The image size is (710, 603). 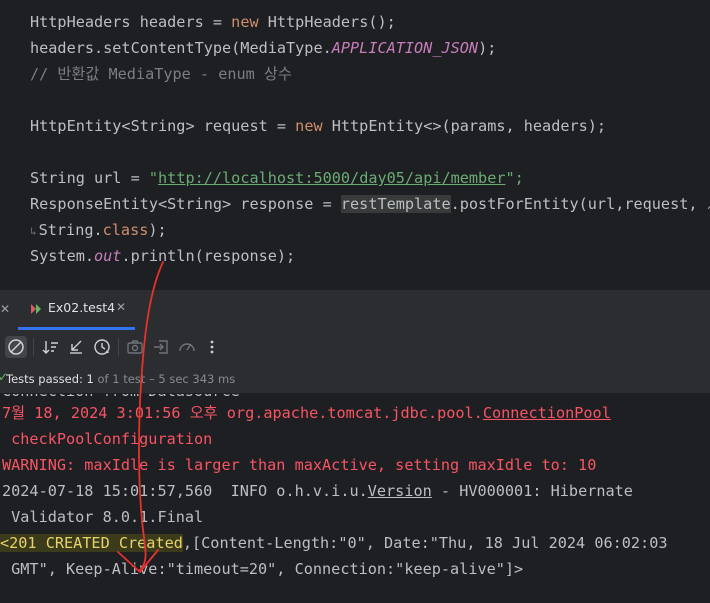 I want to click on camera-icon, so click(x=135, y=347).